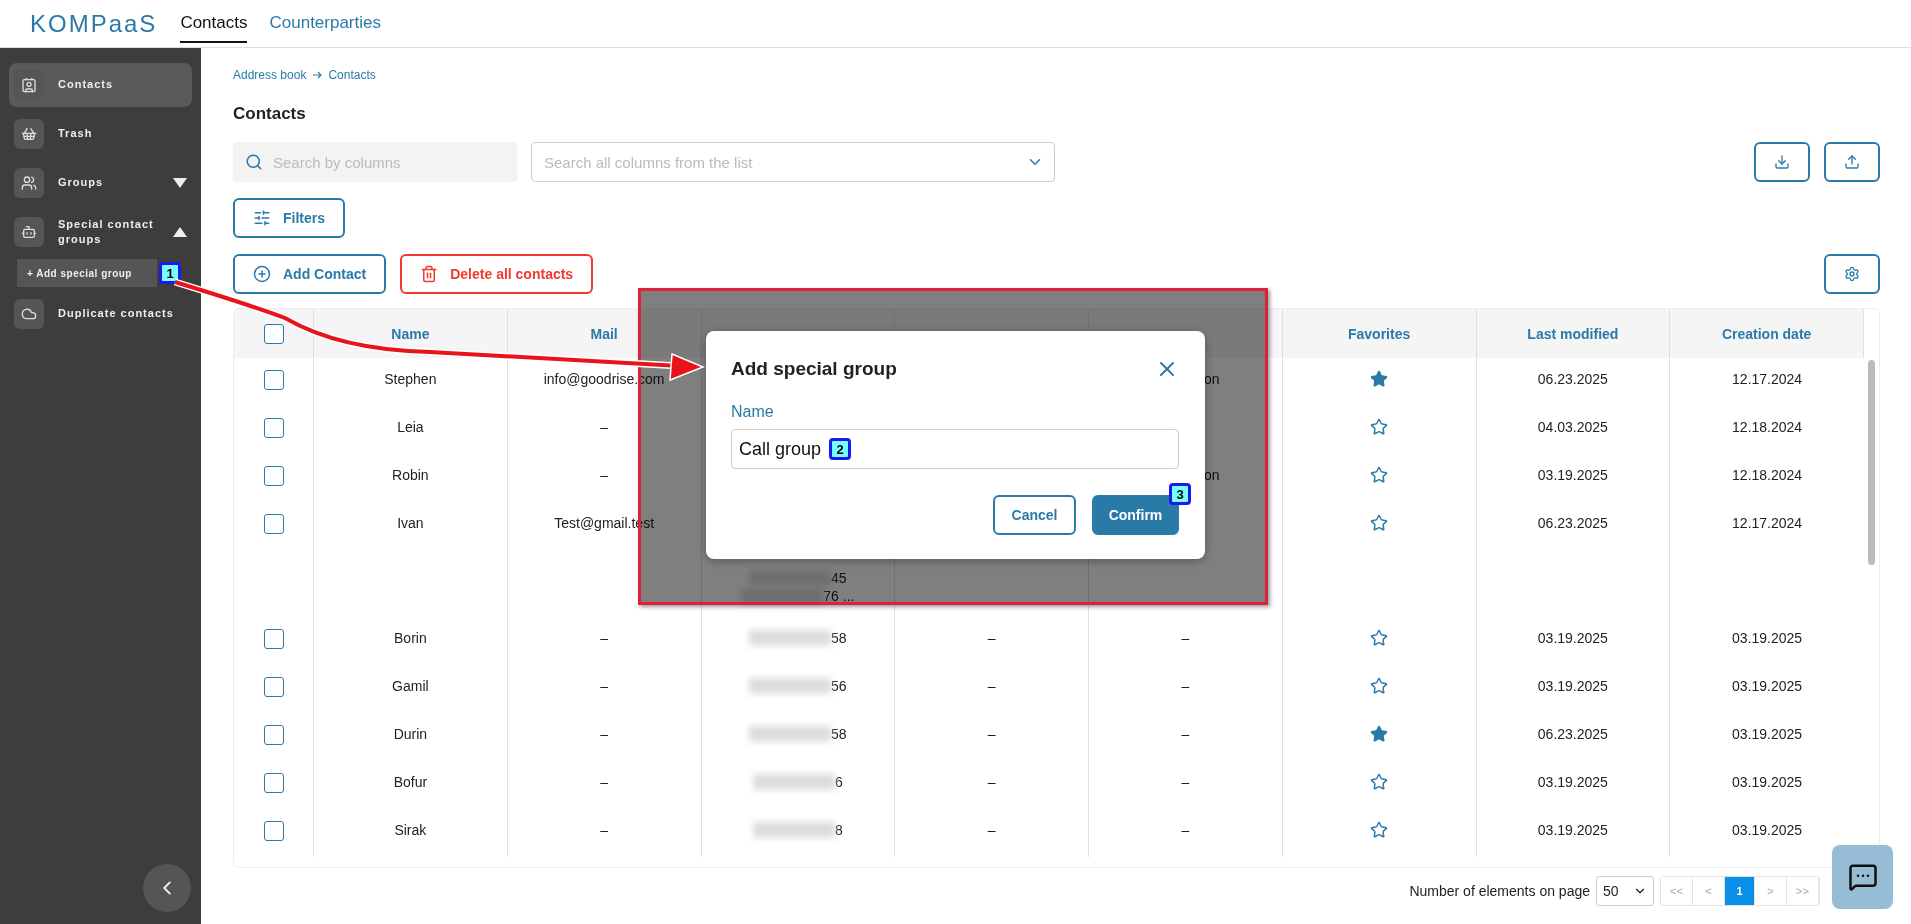 This screenshot has width=1911, height=924. Describe the element at coordinates (410, 638) in the screenshot. I see `table-cell: Borin` at that location.